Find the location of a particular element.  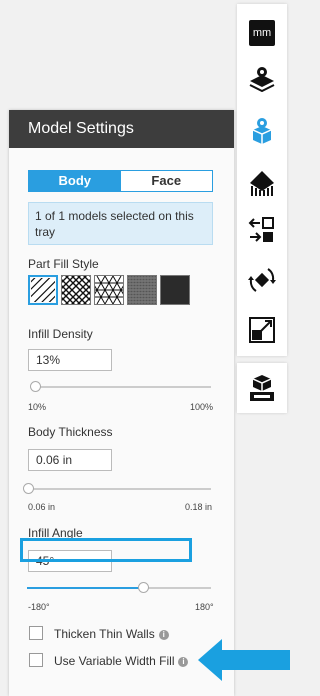

use-variable-width-fill-row: Use Variable Width Fill i is located at coordinates (121, 661).